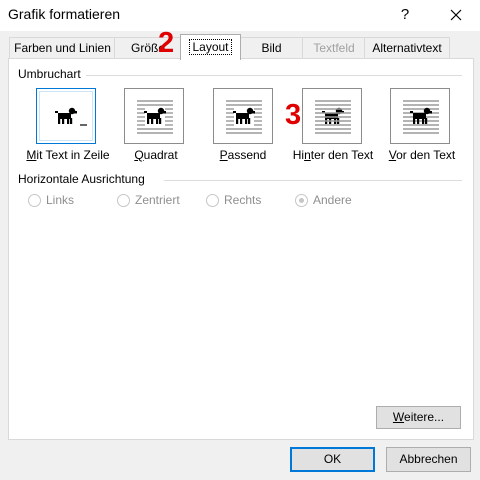 This screenshot has height=480, width=480. Describe the element at coordinates (81, 179) in the screenshot. I see `align-section-title: Horizontale Ausrichtung` at that location.